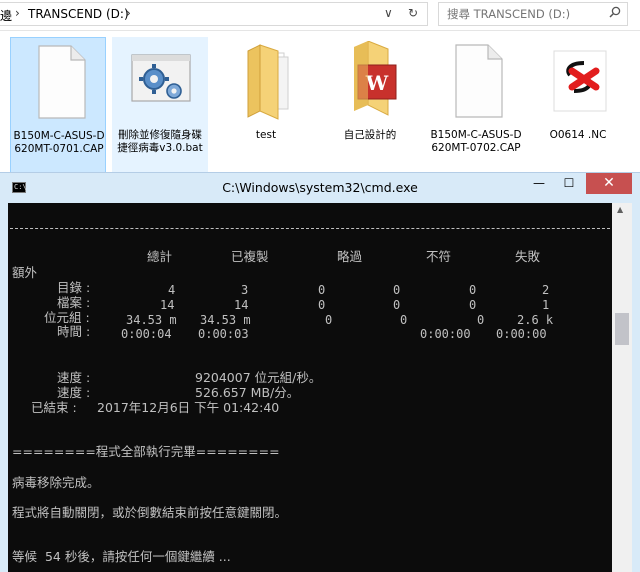 The image size is (640, 572). I want to click on speed-mb-value: 526.657 MB/分。, so click(247, 392).